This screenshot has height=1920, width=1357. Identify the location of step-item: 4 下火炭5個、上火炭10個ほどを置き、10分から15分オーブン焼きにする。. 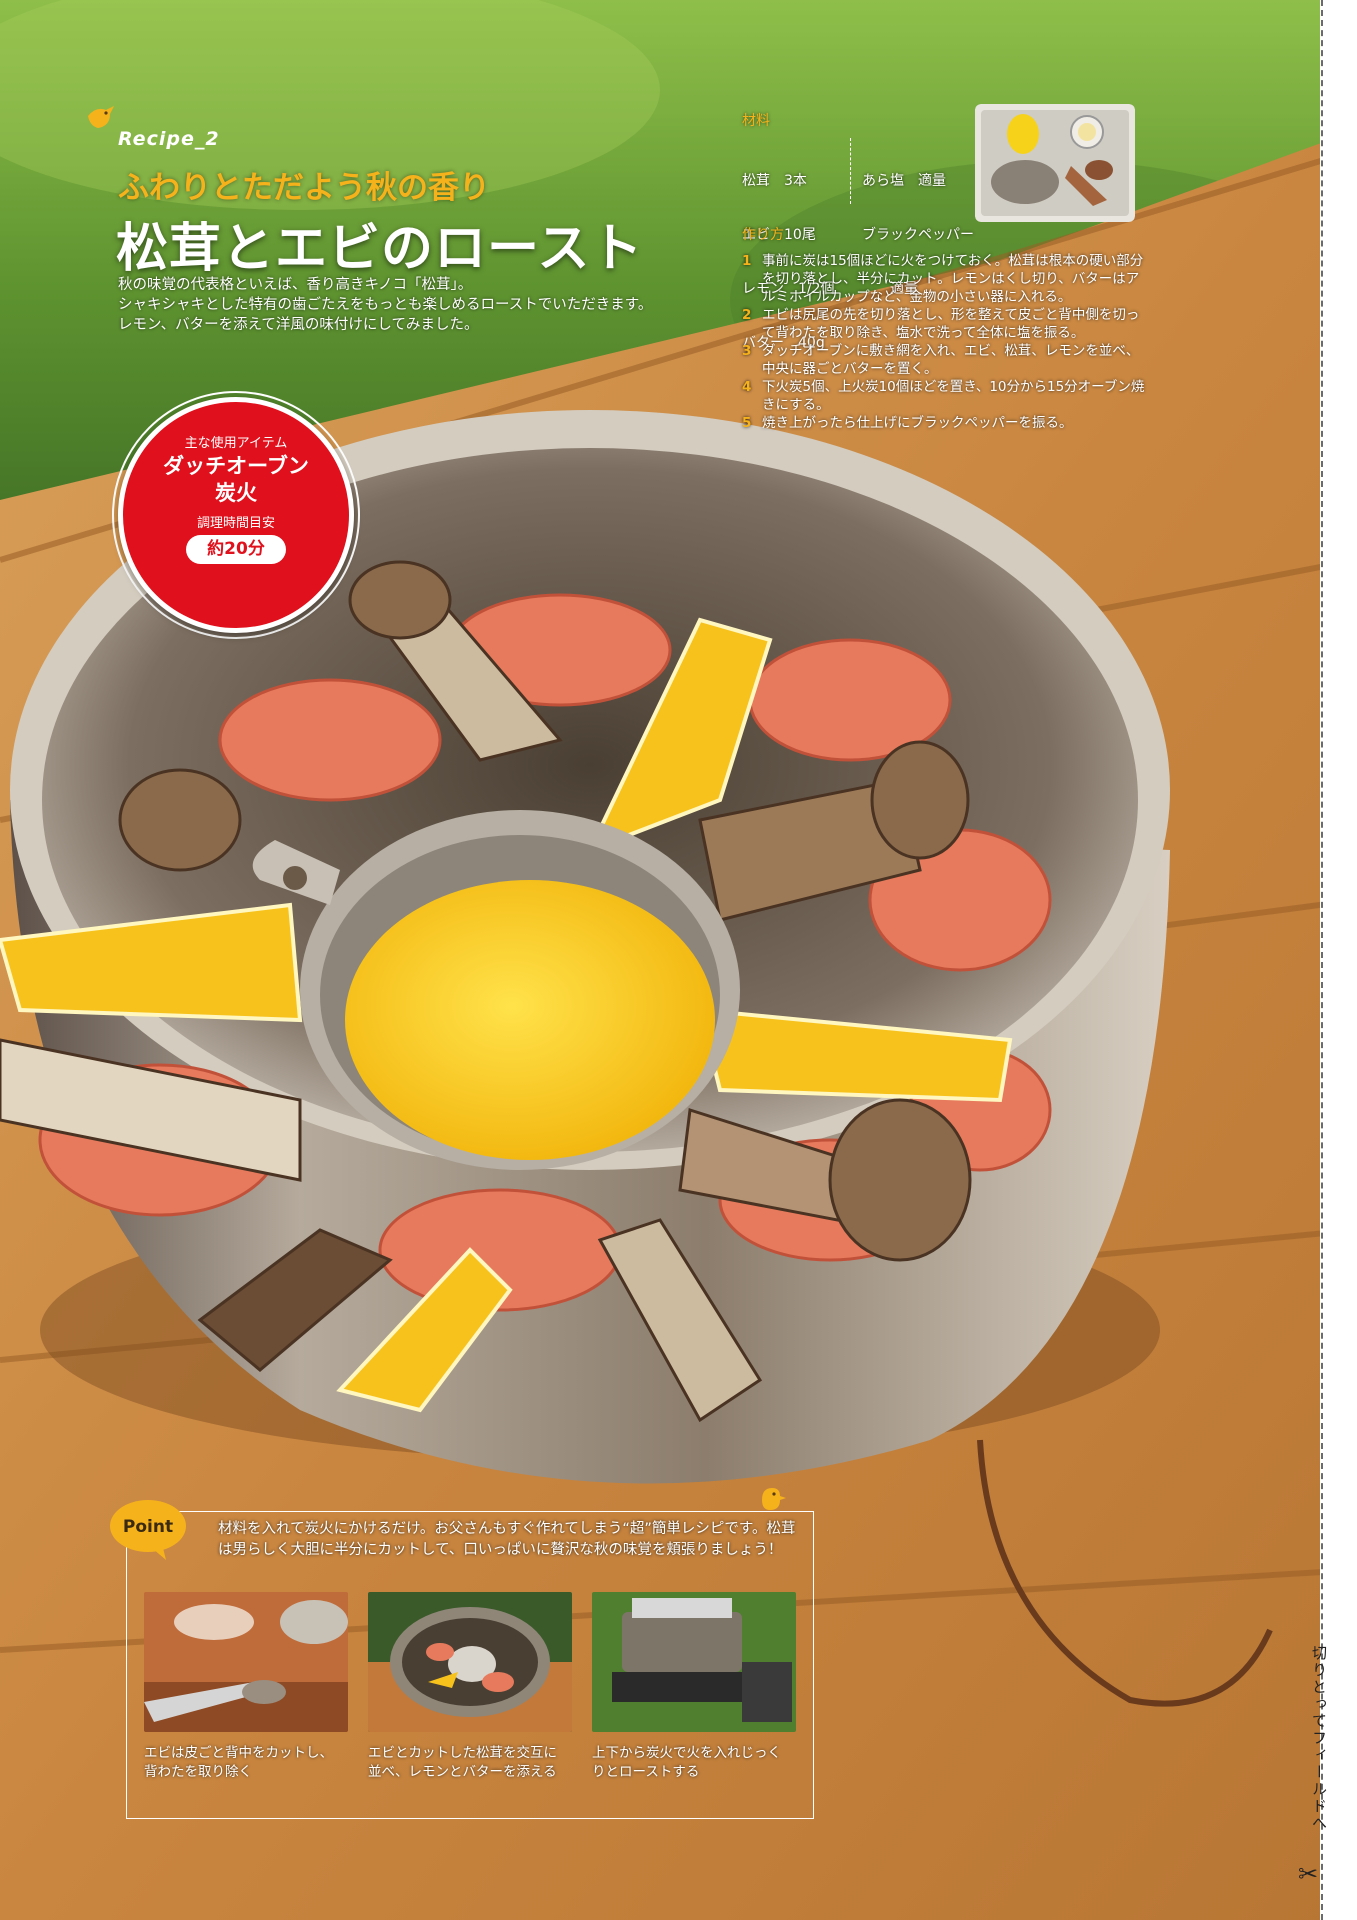
(946, 396).